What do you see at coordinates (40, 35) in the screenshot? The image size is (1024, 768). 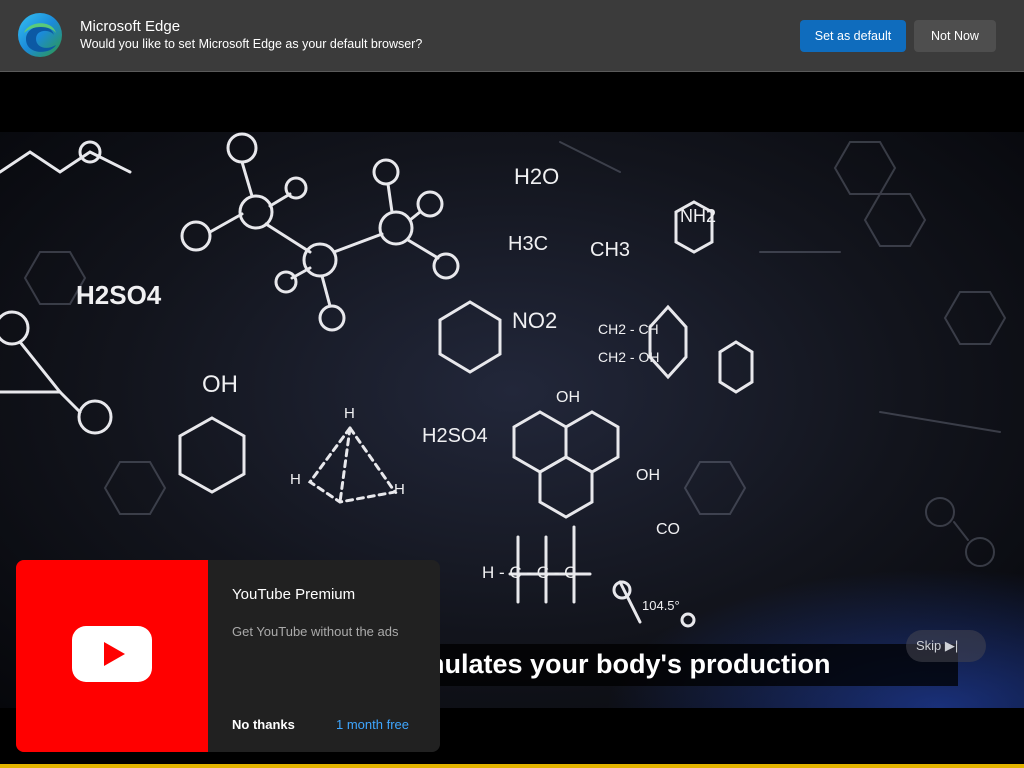 I see `edge-logo-icon` at bounding box center [40, 35].